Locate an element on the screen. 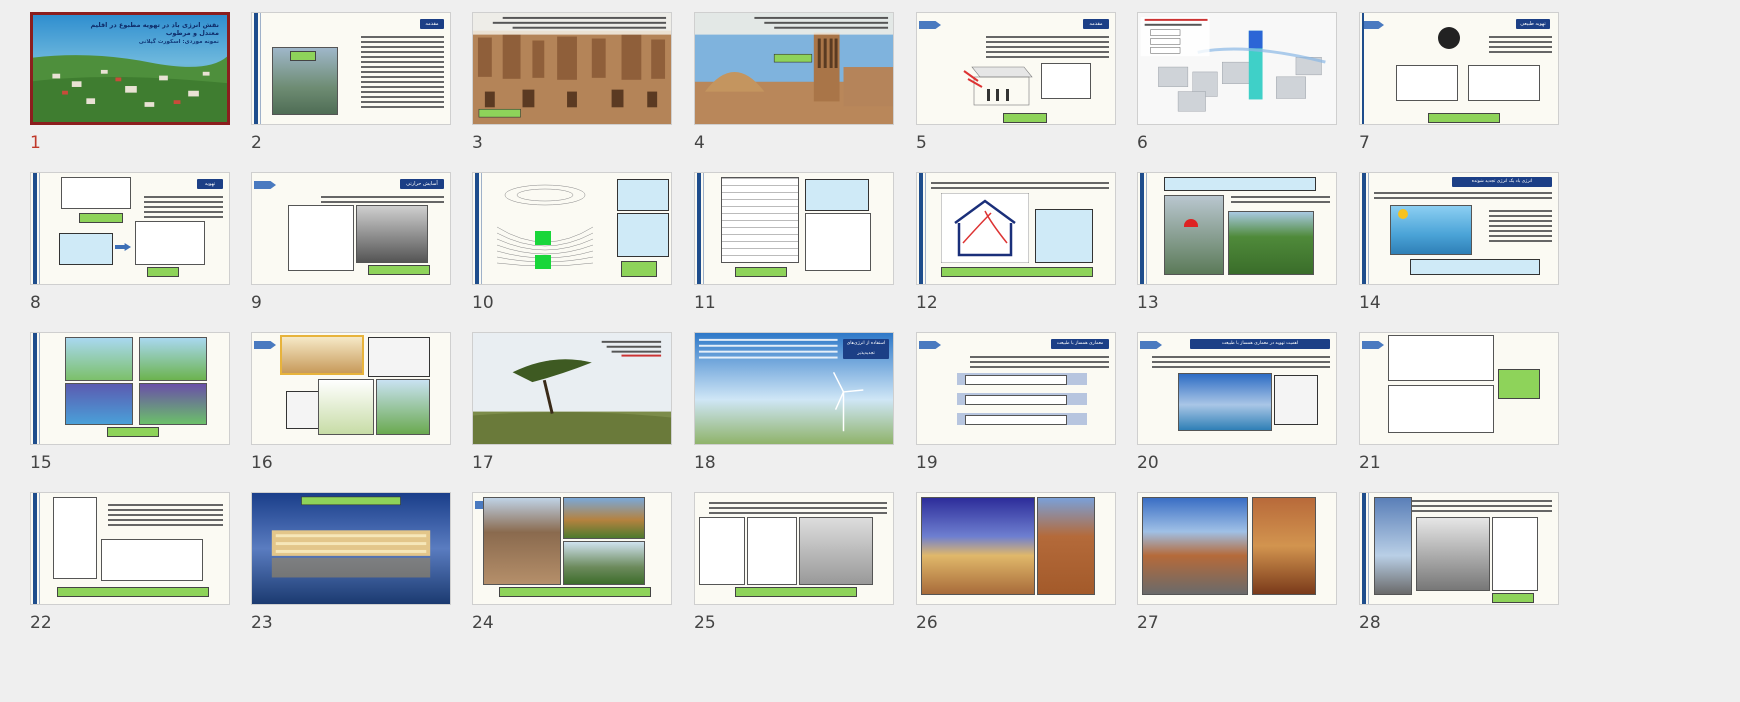 The image size is (1740, 702). slide-number: 15 is located at coordinates (41, 463).